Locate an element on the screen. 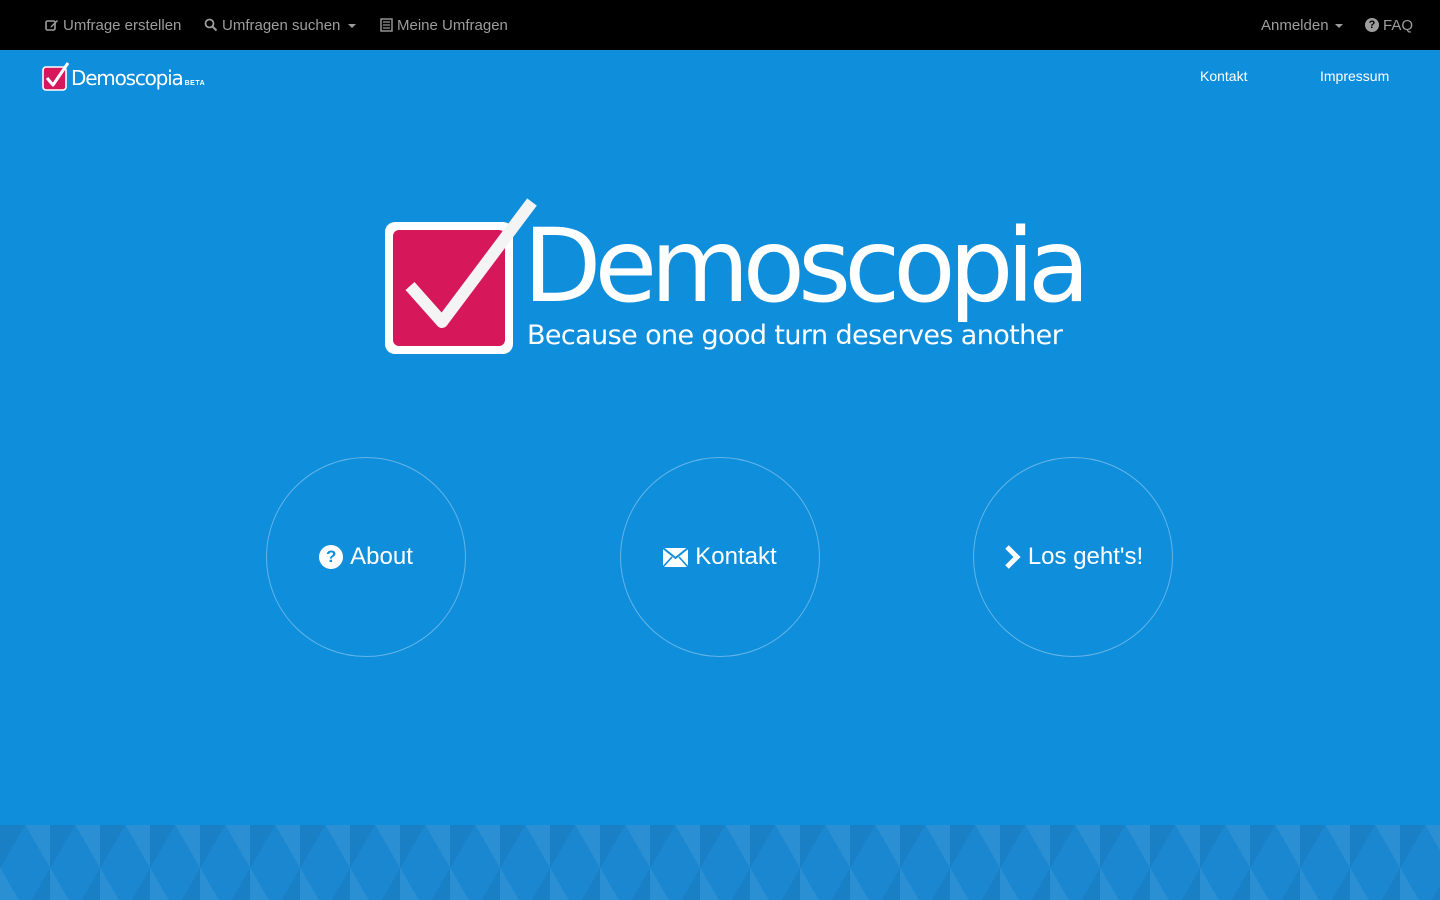  faq-link: ? FAQ is located at coordinates (1389, 25).